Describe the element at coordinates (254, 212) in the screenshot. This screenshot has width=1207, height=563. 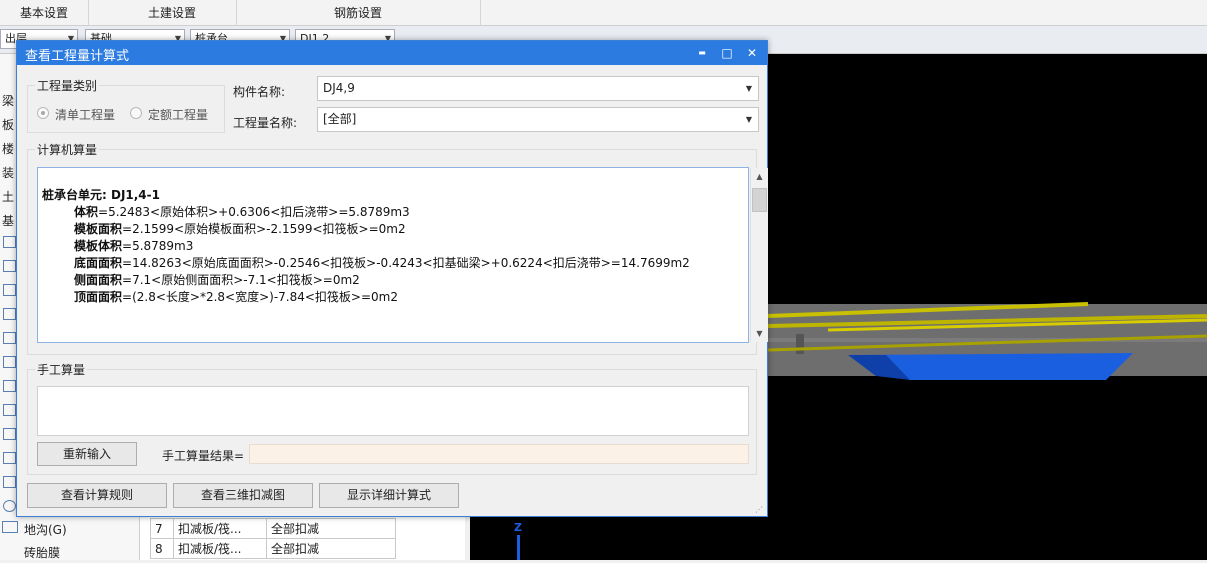
I see `calc-expression: =5.2483<原始体积>+0.6306<扣后浇带>=5.8789m3` at that location.